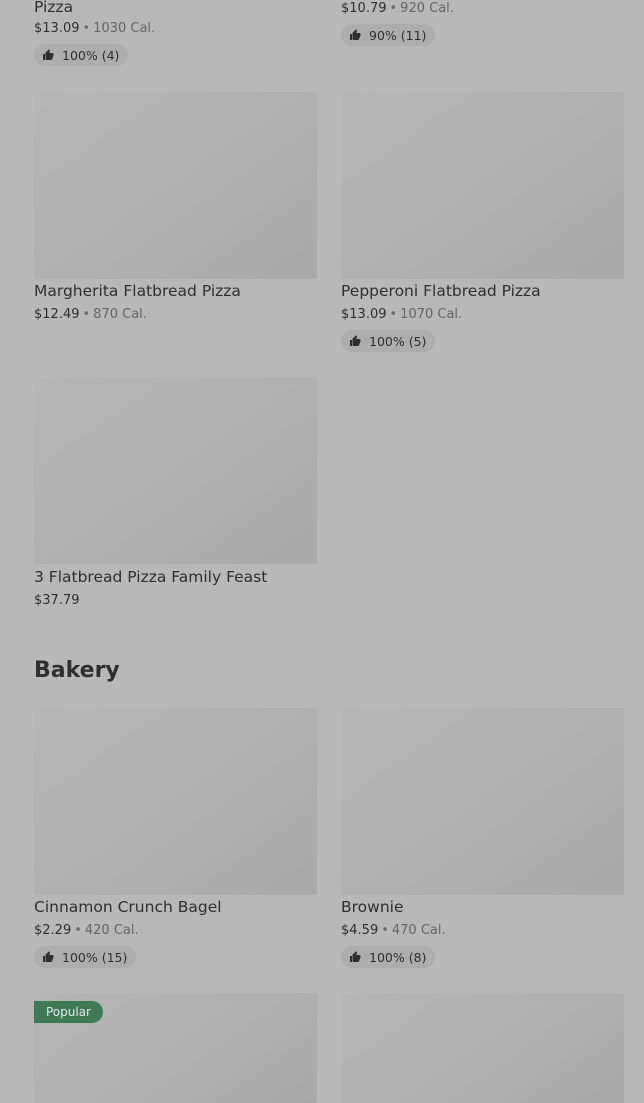 The width and height of the screenshot is (644, 1103). What do you see at coordinates (128, 907) in the screenshot?
I see `item-title: Cinnamon Crunch Bagel` at bounding box center [128, 907].